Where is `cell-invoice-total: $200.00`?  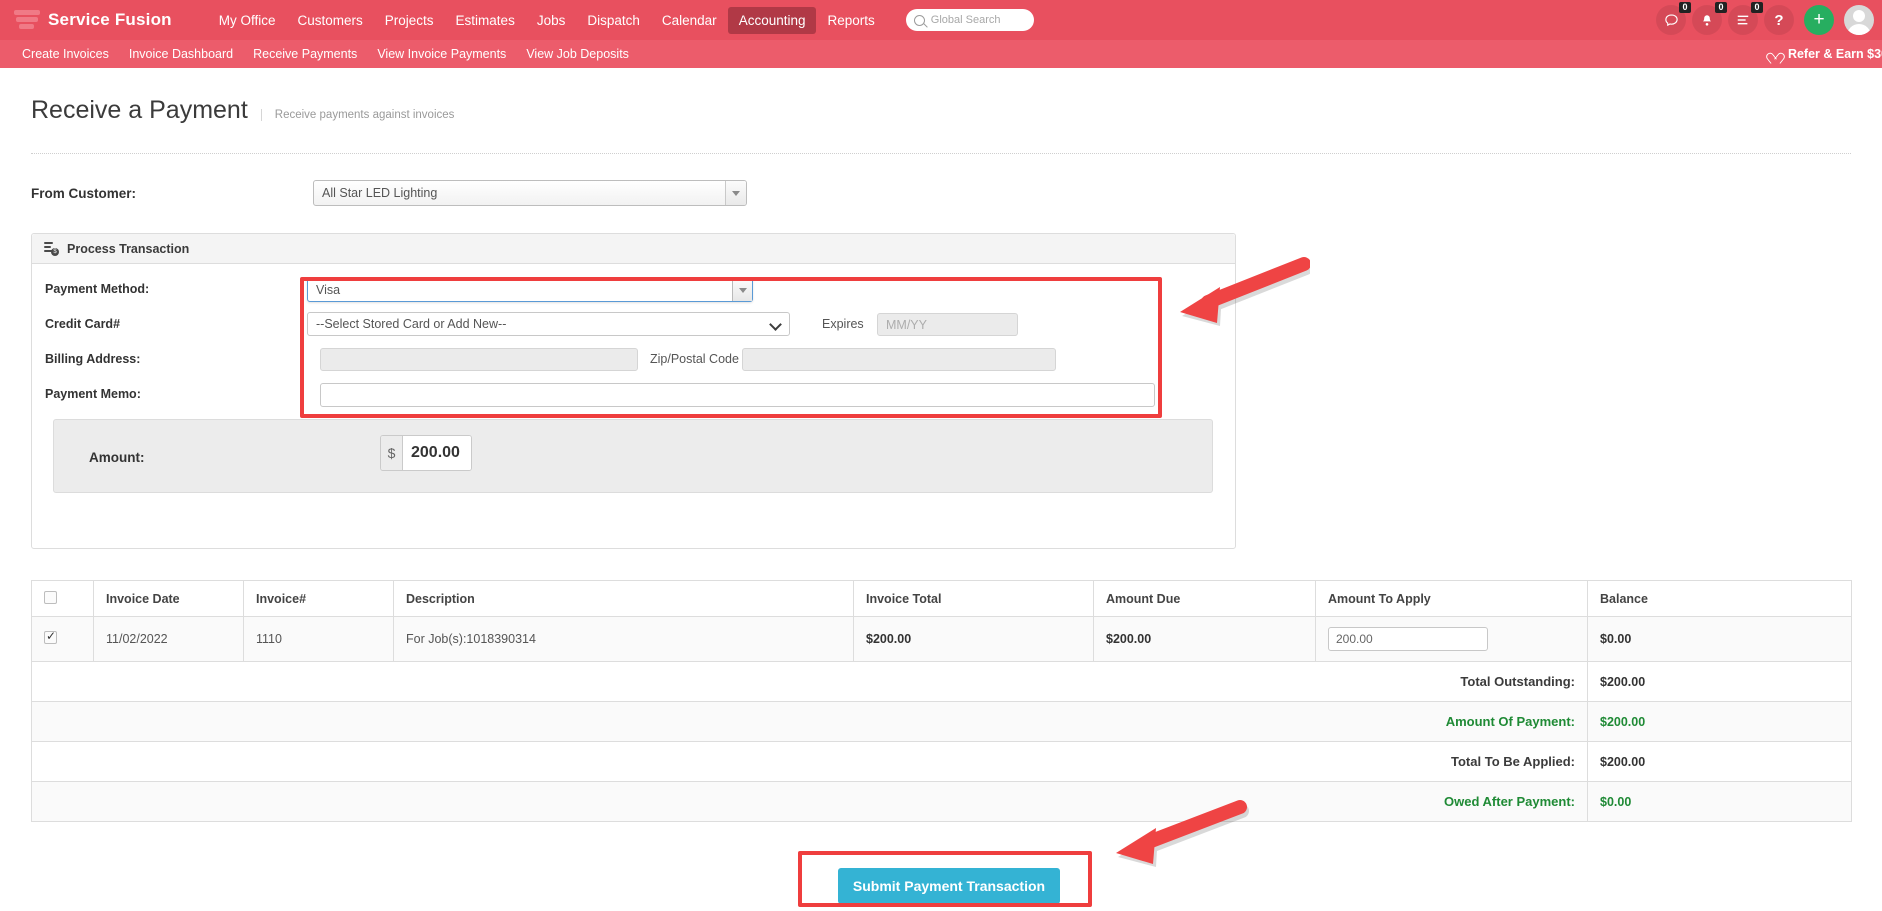 cell-invoice-total: $200.00 is located at coordinates (973, 639).